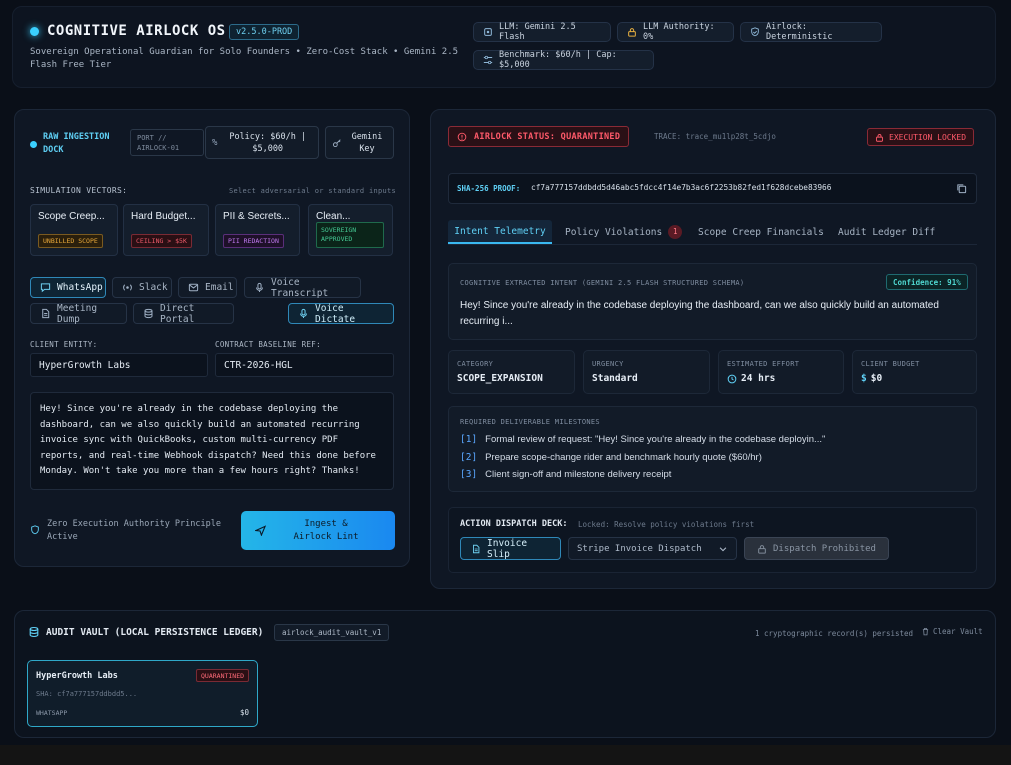 The height and width of the screenshot is (765, 1011). Describe the element at coordinates (834, 633) in the screenshot. I see `vault-record-count: 1 cryptographic record(s) persisted` at that location.